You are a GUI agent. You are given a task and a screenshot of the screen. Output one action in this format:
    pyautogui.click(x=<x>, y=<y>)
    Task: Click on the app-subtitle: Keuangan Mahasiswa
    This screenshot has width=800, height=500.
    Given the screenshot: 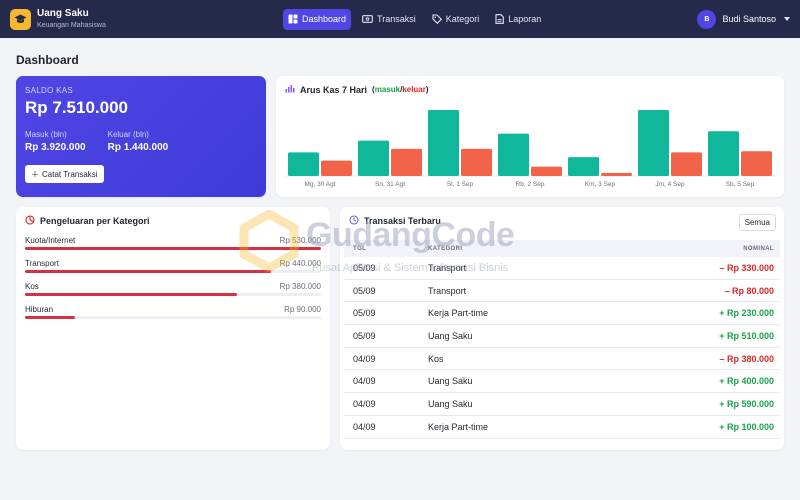 What is the action you would take?
    pyautogui.click(x=71, y=25)
    